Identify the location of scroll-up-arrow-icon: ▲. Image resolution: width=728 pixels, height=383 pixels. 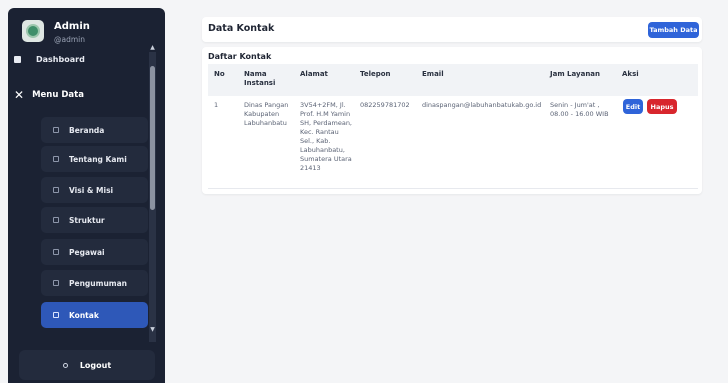
(152, 48).